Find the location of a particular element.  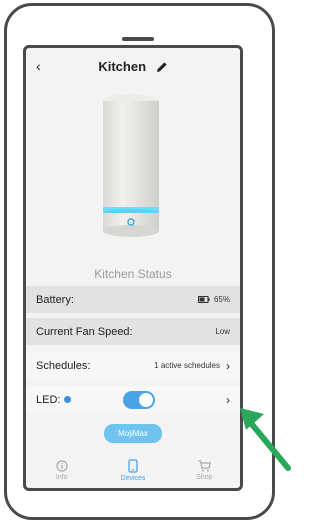

battery-percent: 65% is located at coordinates (221, 299).